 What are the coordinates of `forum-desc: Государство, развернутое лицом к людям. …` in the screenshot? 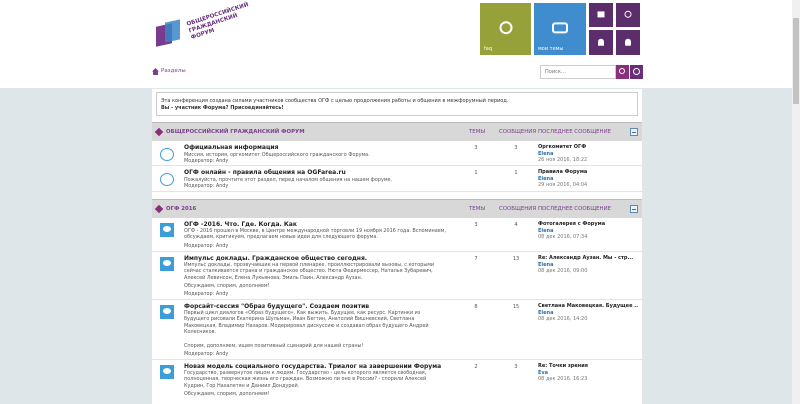 It's located at (305, 379).